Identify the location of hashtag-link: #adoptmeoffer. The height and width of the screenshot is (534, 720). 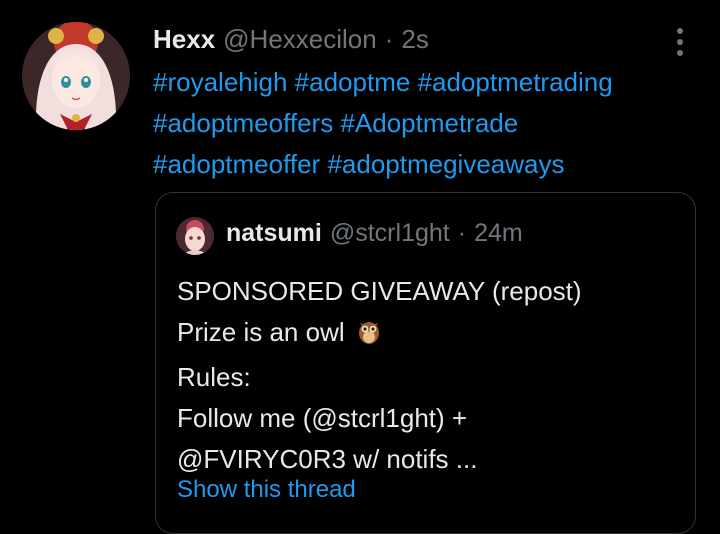
(236, 164).